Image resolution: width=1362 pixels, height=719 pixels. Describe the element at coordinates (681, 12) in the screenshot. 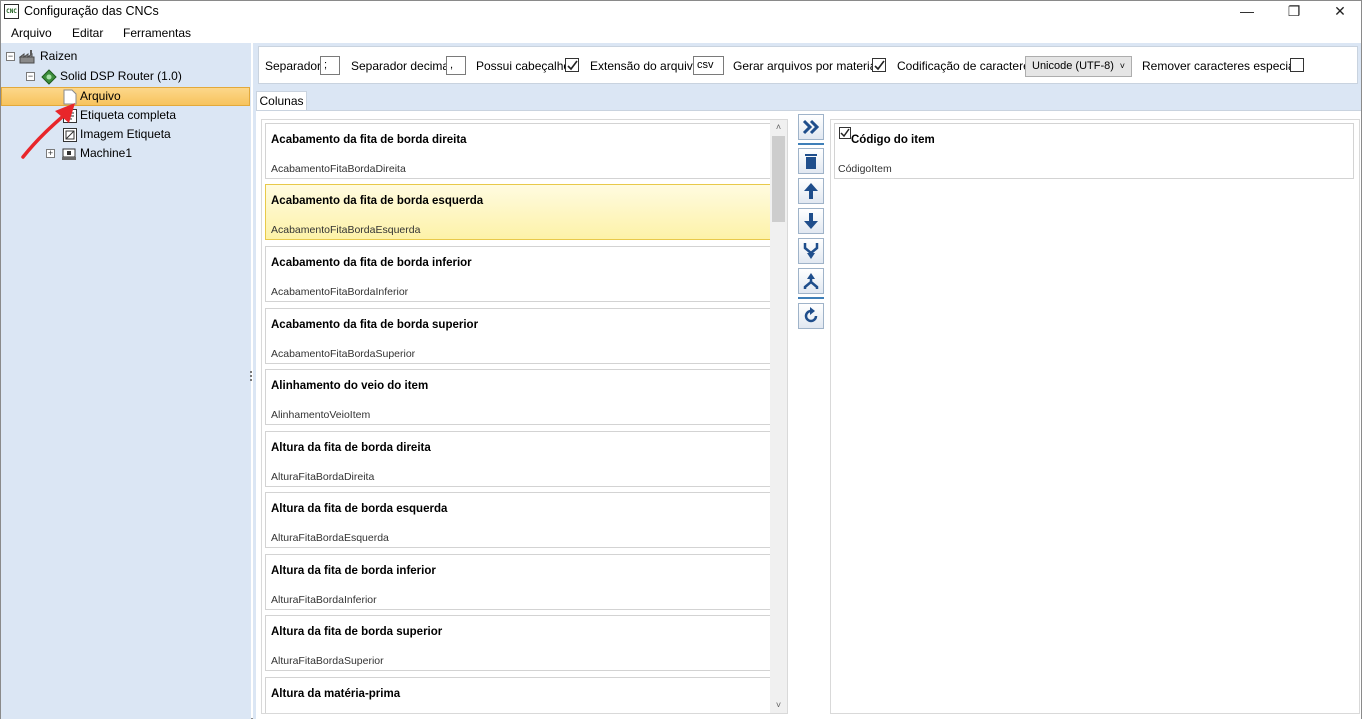

I see `title-bar: CNC Configuração das CNCs — ❐ ✕` at that location.